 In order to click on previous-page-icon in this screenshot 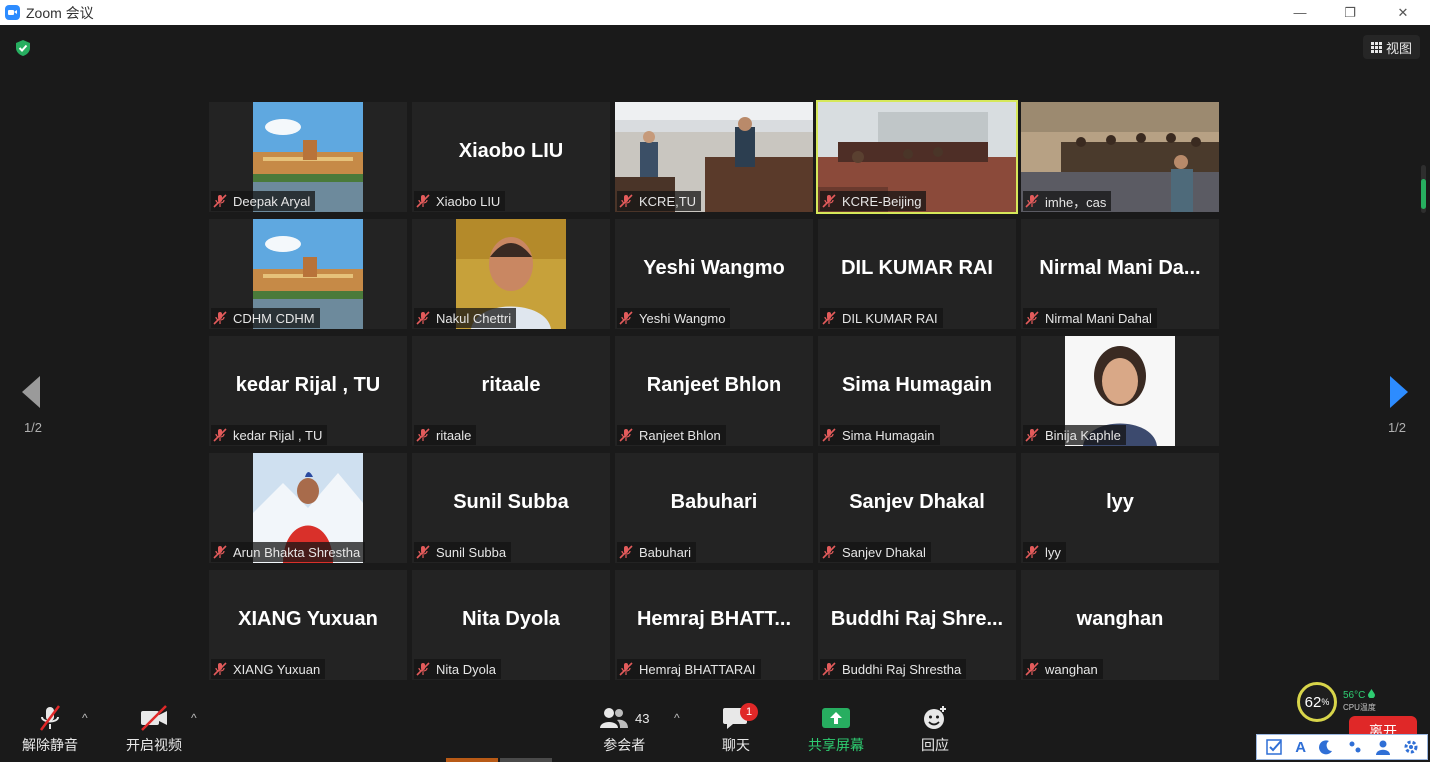, I will do `click(31, 392)`.